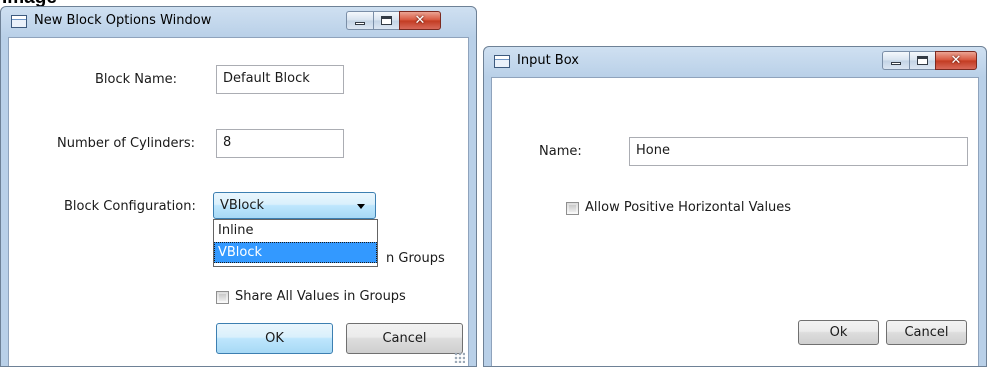  Describe the element at coordinates (415, 258) in the screenshot. I see `hidden-groups-label-partial: n Groups` at that location.